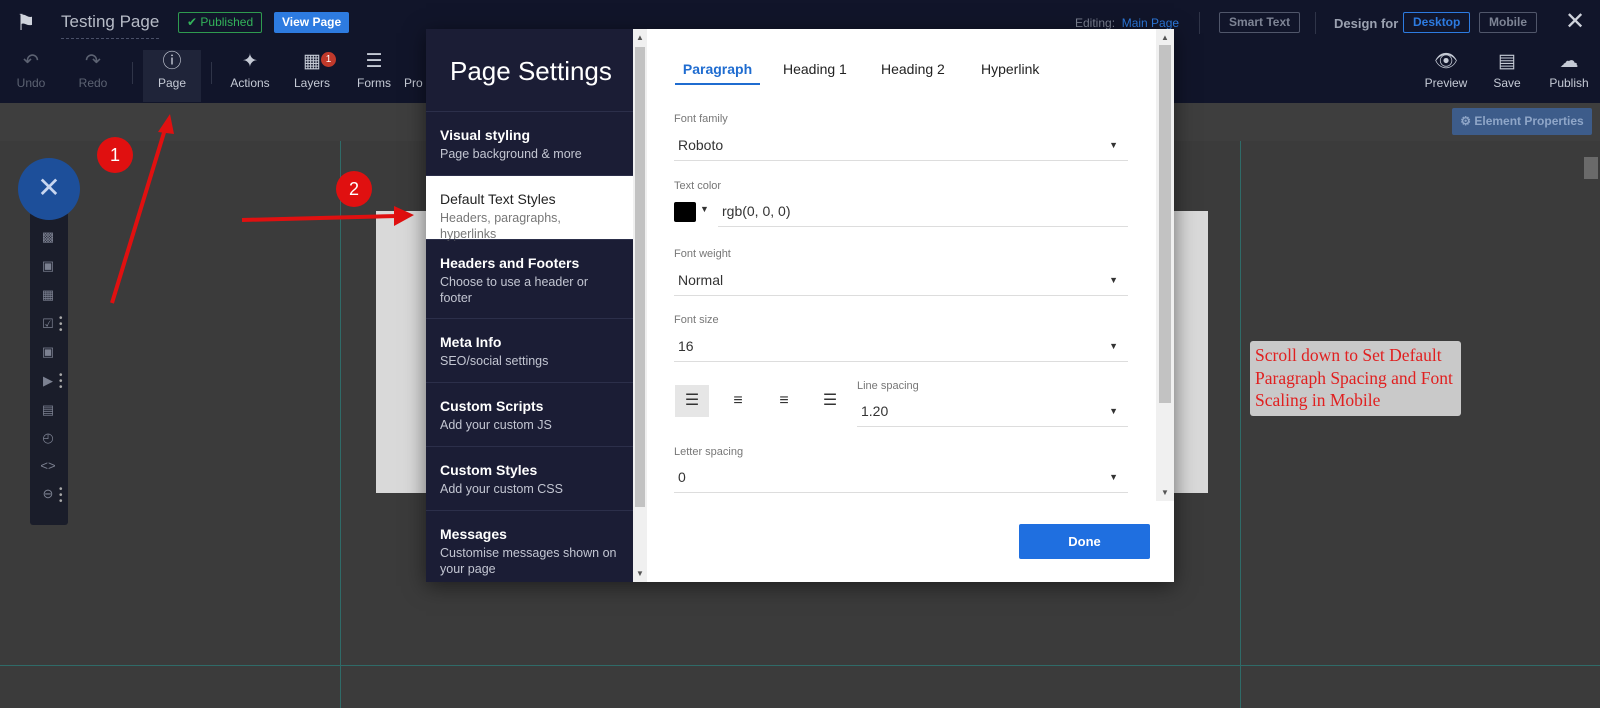  I want to click on letter-spacing-value: 0, so click(682, 477).